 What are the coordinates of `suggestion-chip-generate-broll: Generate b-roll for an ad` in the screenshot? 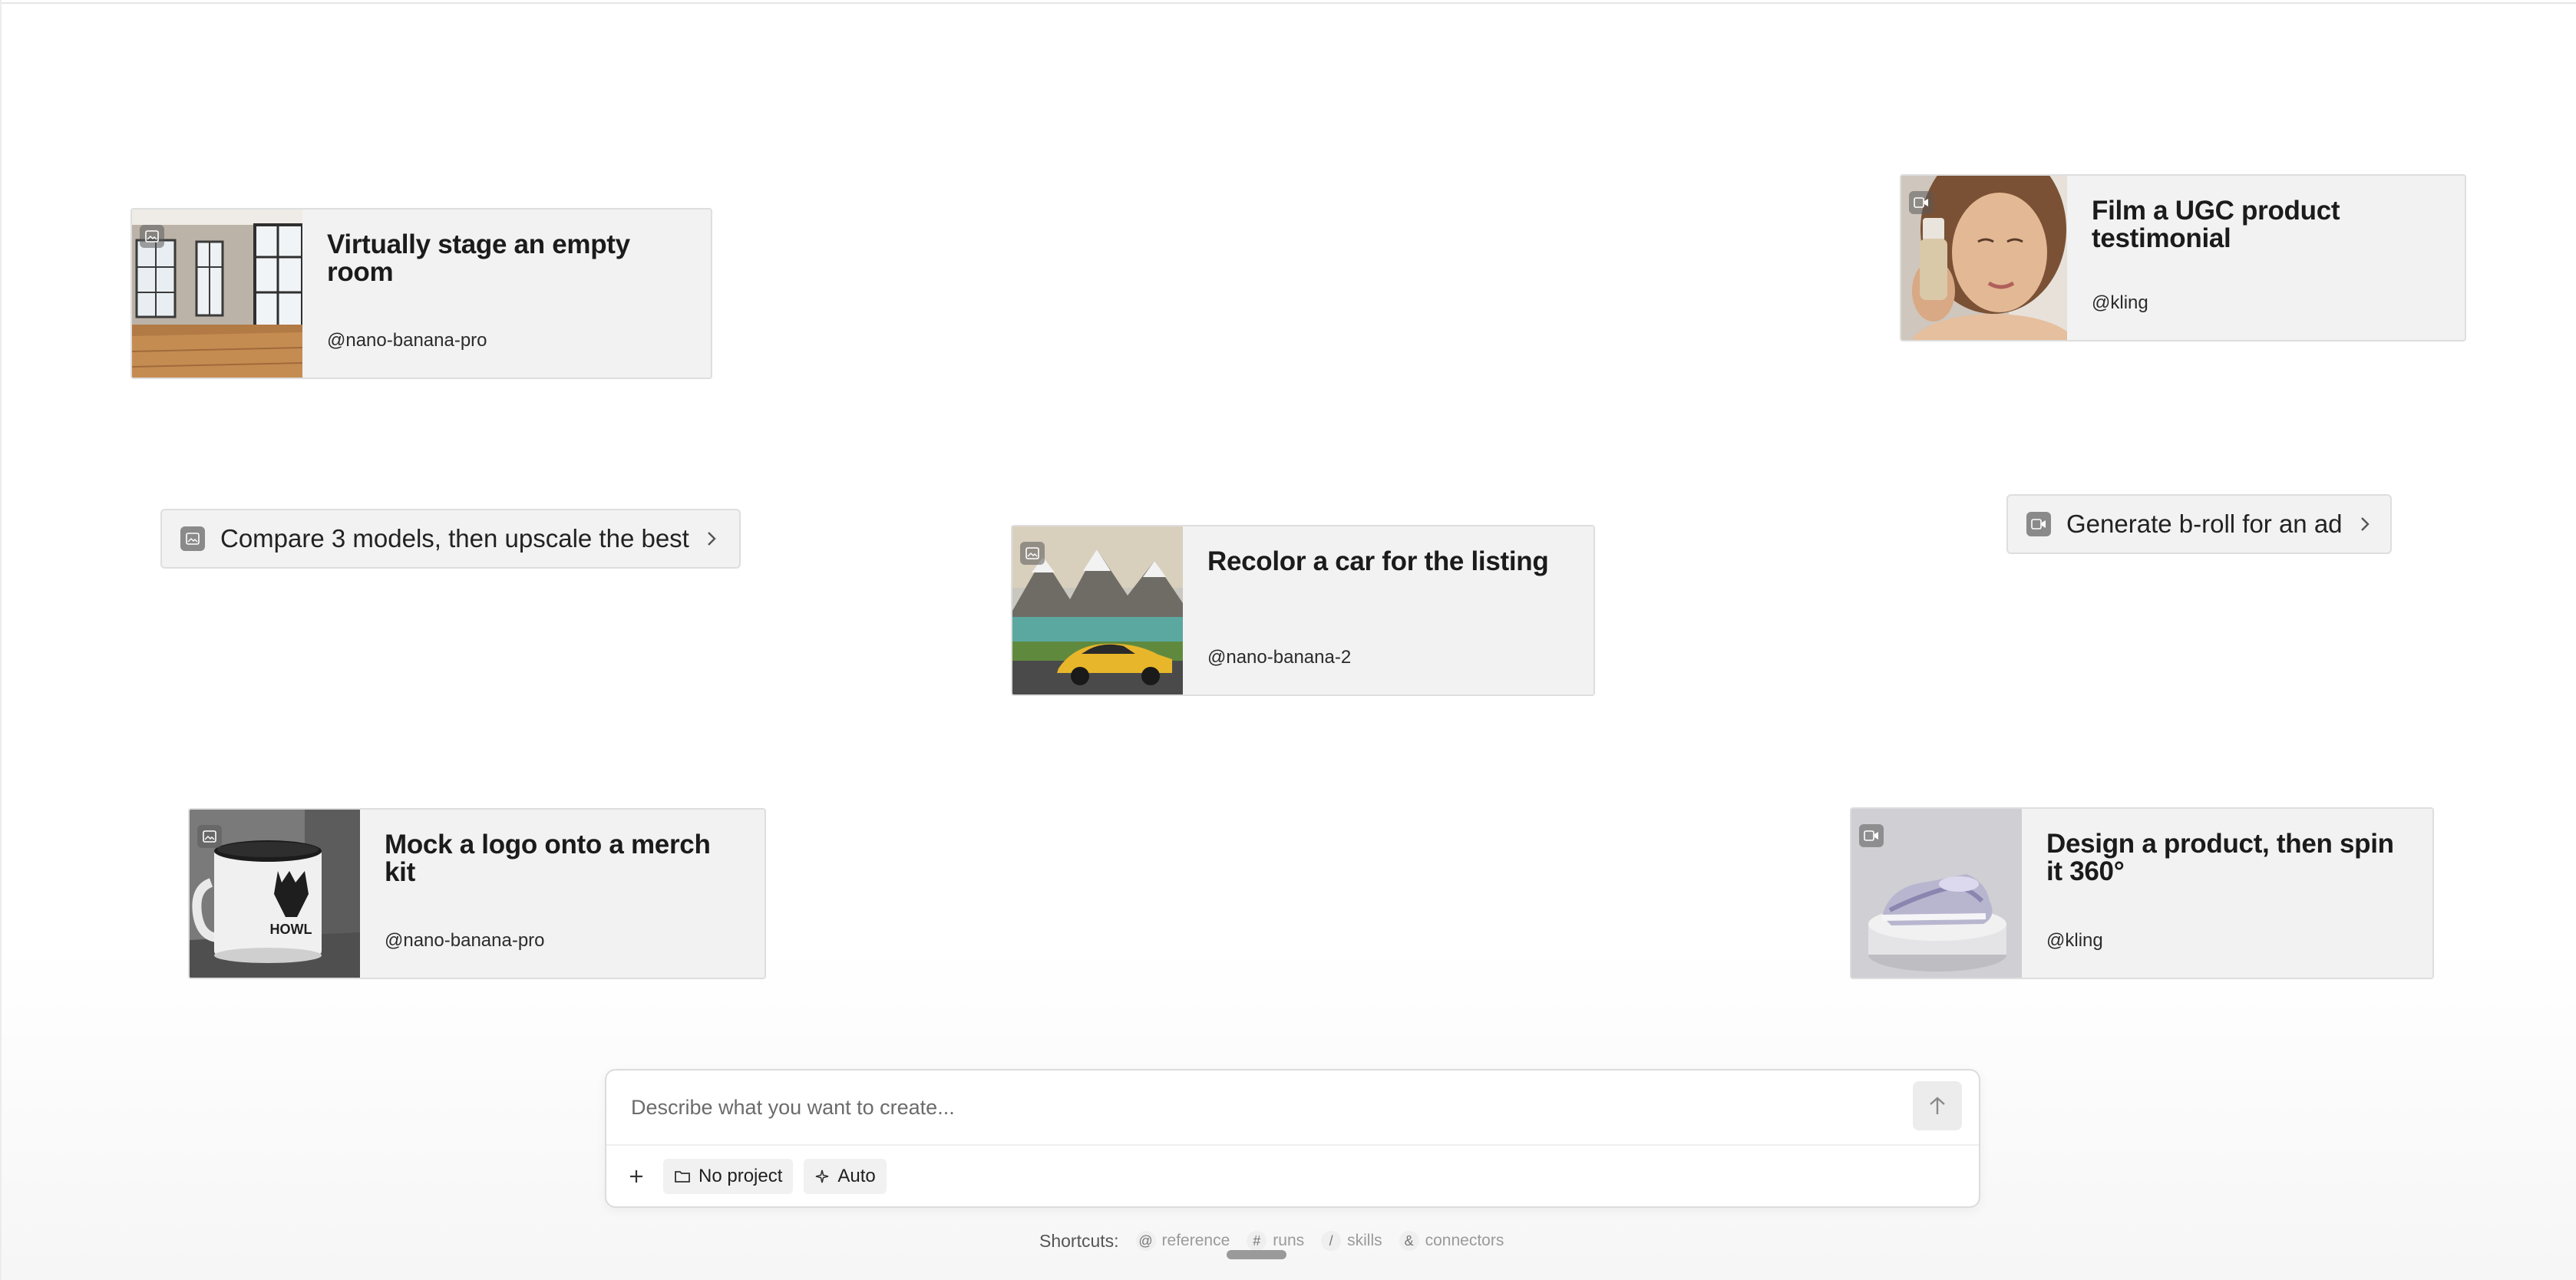 It's located at (2199, 524).